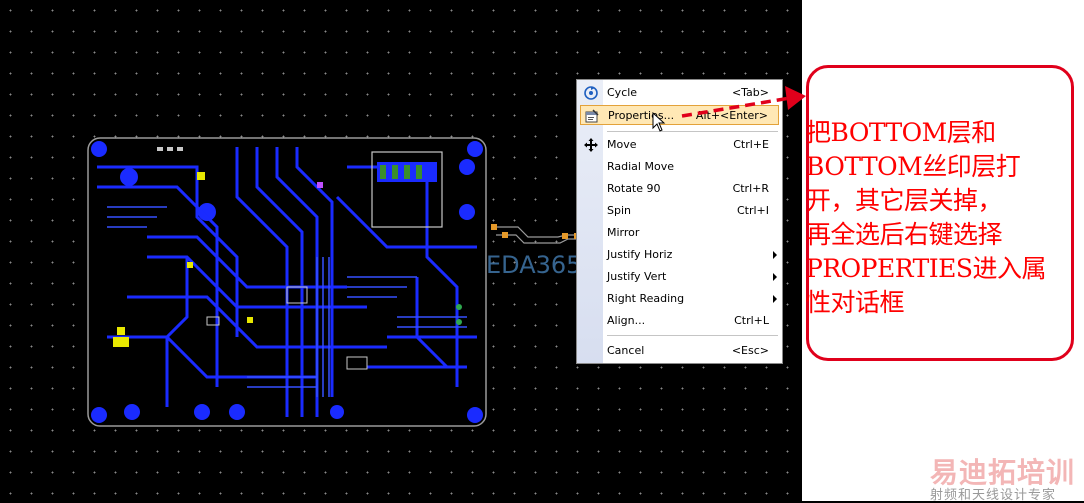 This screenshot has width=1084, height=503. What do you see at coordinates (659, 122) in the screenshot?
I see `mouse-cursor-icon` at bounding box center [659, 122].